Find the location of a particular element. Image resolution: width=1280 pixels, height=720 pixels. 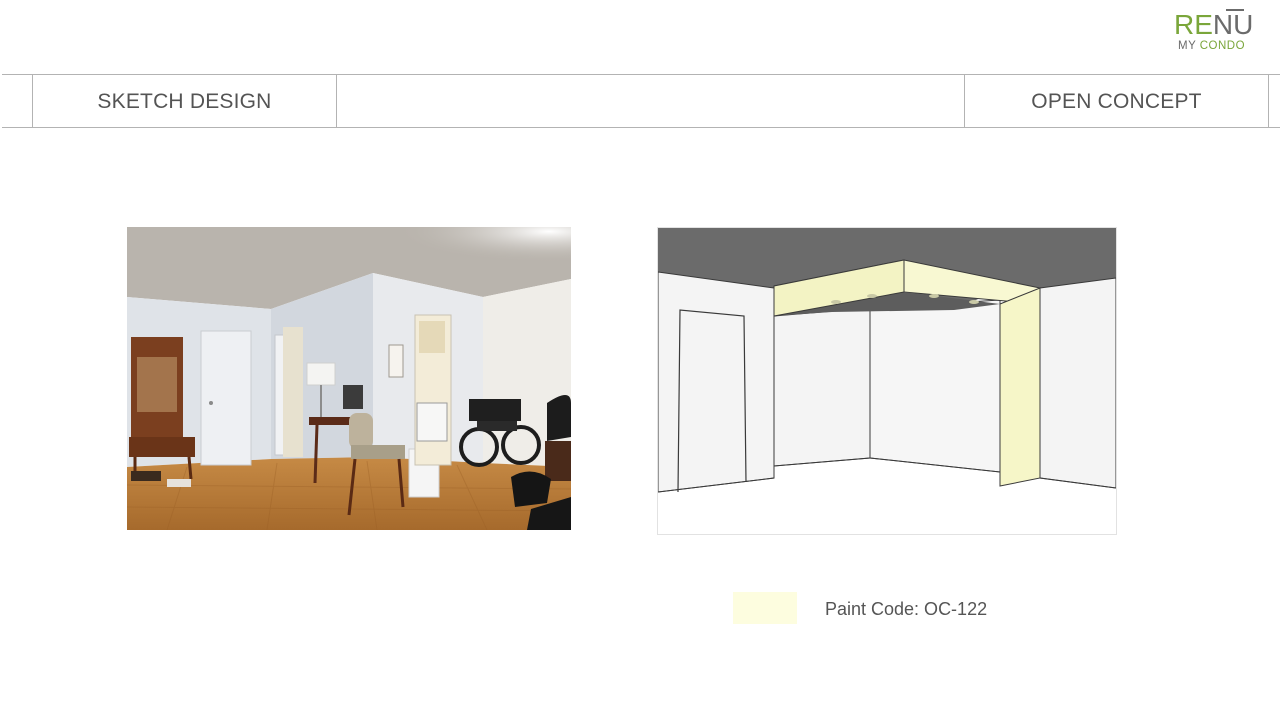

logo-tagline: MY CONDO is located at coordinates (1211, 46).